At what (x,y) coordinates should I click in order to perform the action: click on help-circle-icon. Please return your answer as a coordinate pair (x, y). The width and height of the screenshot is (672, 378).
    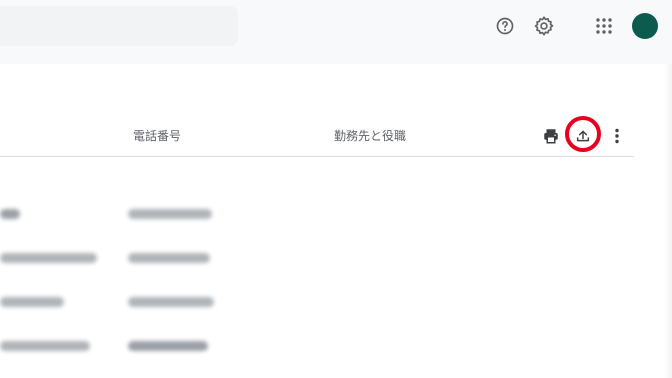
    Looking at the image, I should click on (505, 26).